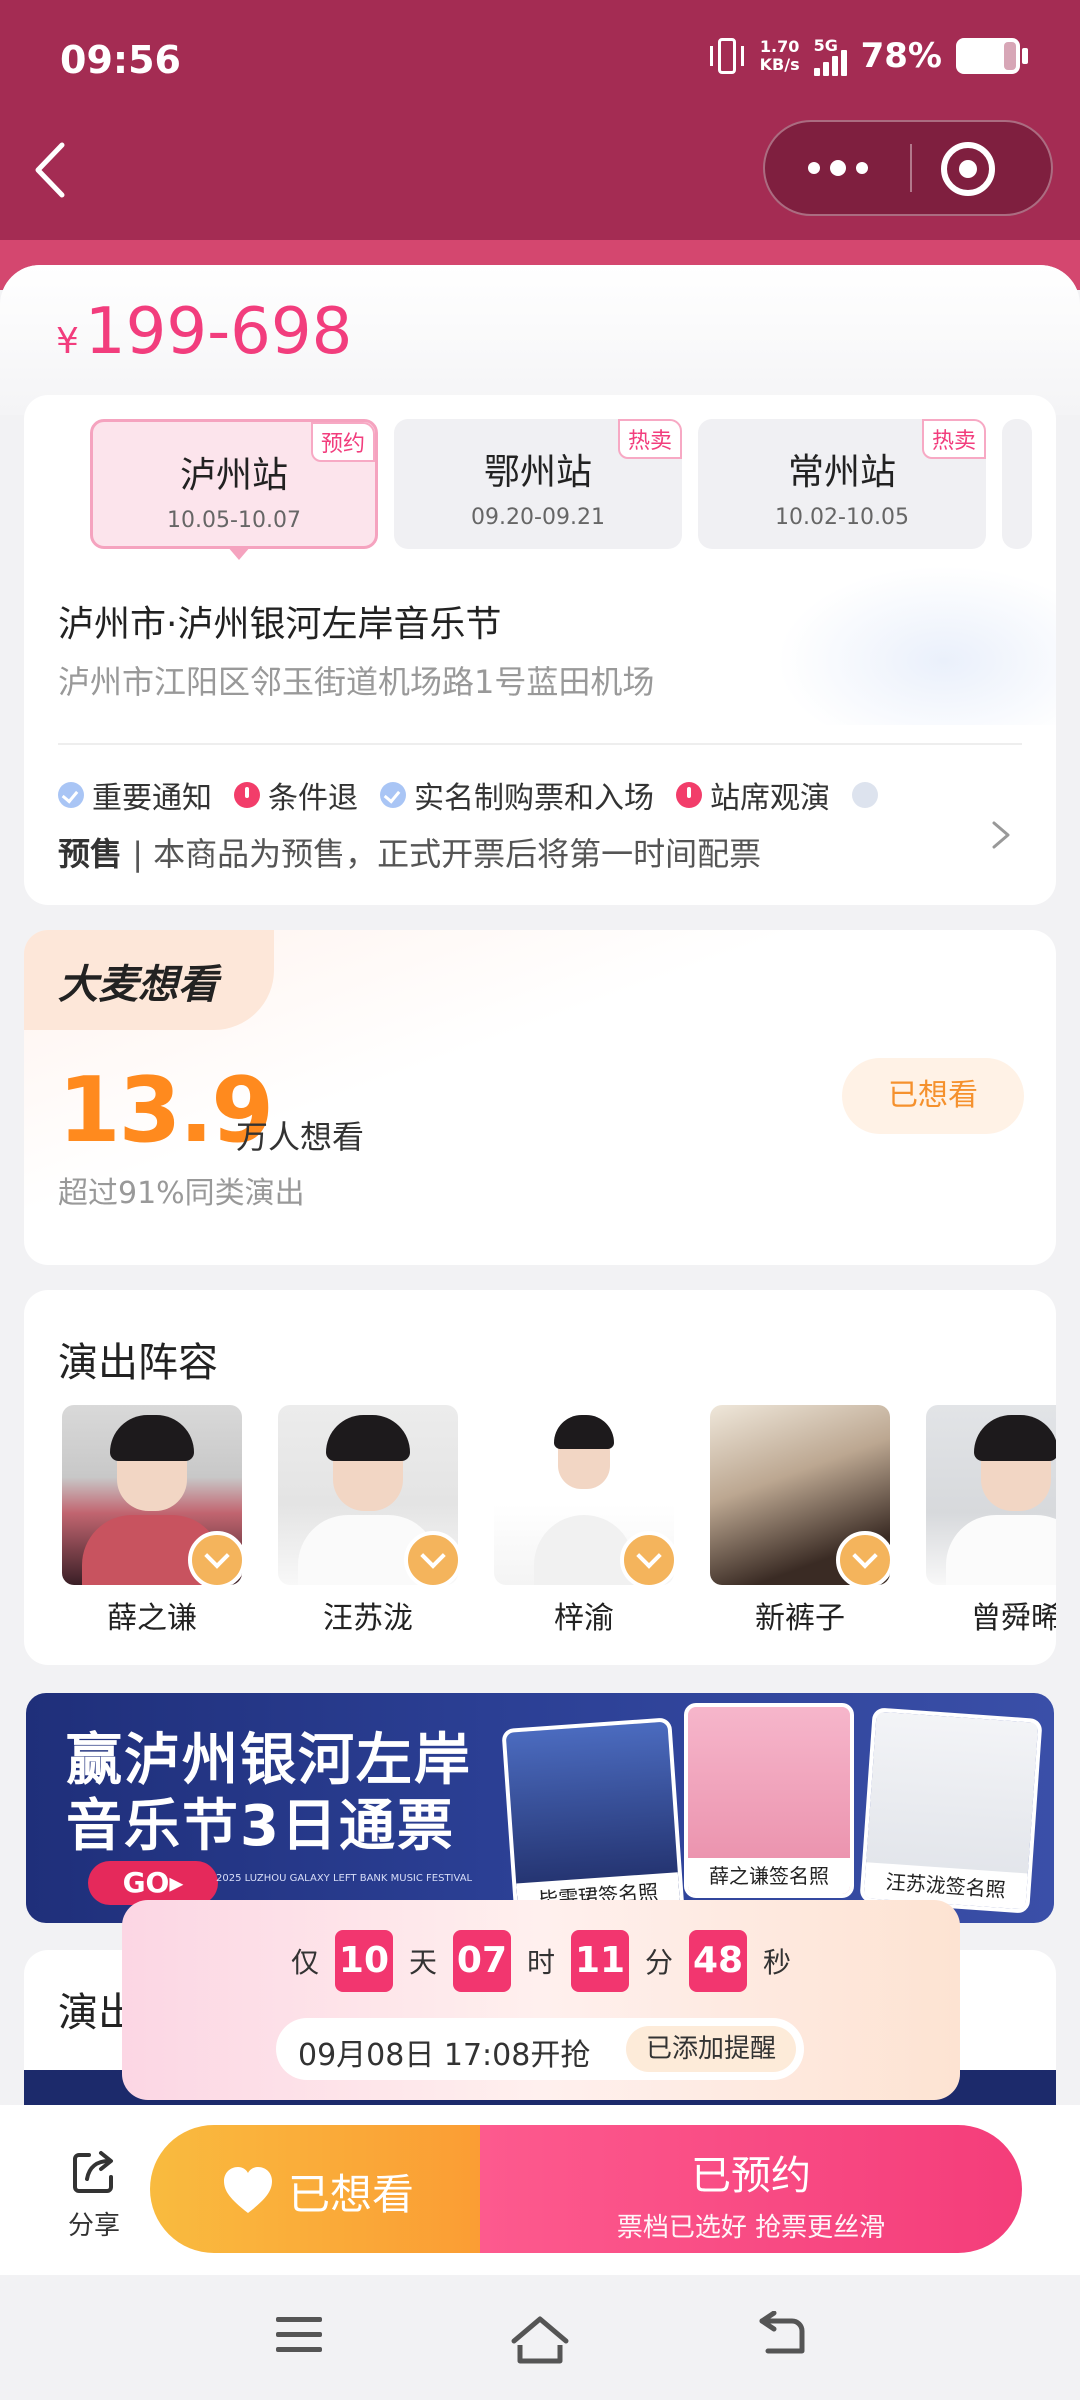 This screenshot has width=1080, height=2400. Describe the element at coordinates (153, 1883) in the screenshot. I see `banner-go-button: GO▸` at that location.